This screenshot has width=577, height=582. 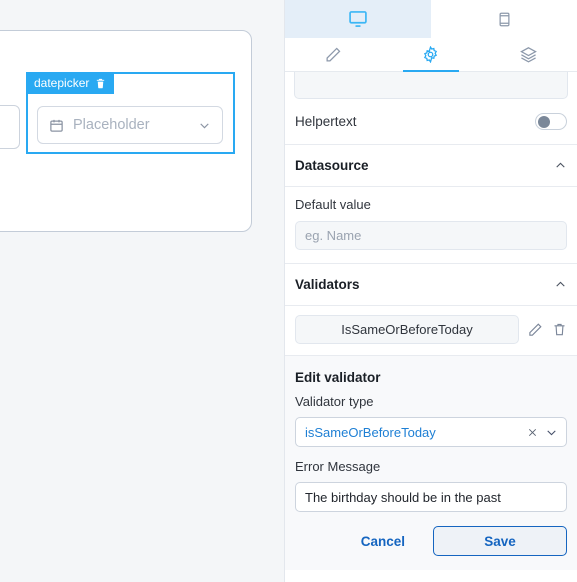 What do you see at coordinates (407, 329) in the screenshot?
I see `validator-name: IsSameOrBeforeToday` at bounding box center [407, 329].